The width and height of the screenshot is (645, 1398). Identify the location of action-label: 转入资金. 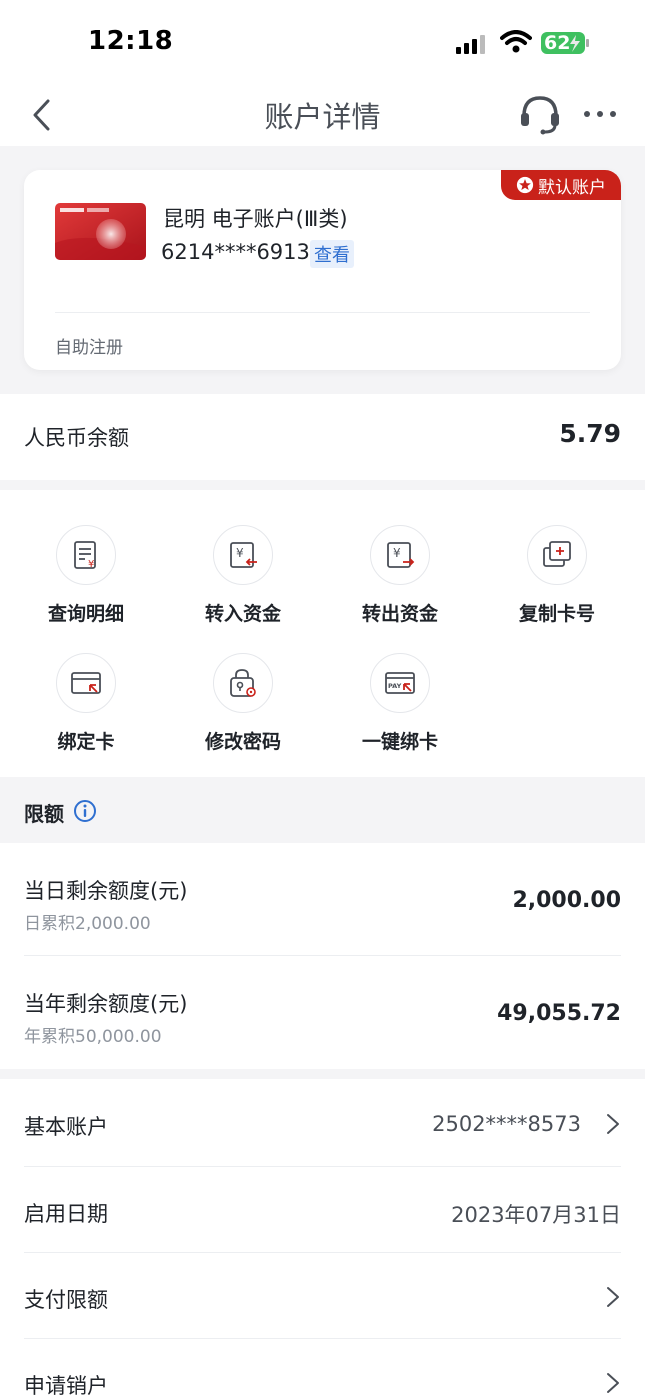
(242, 614).